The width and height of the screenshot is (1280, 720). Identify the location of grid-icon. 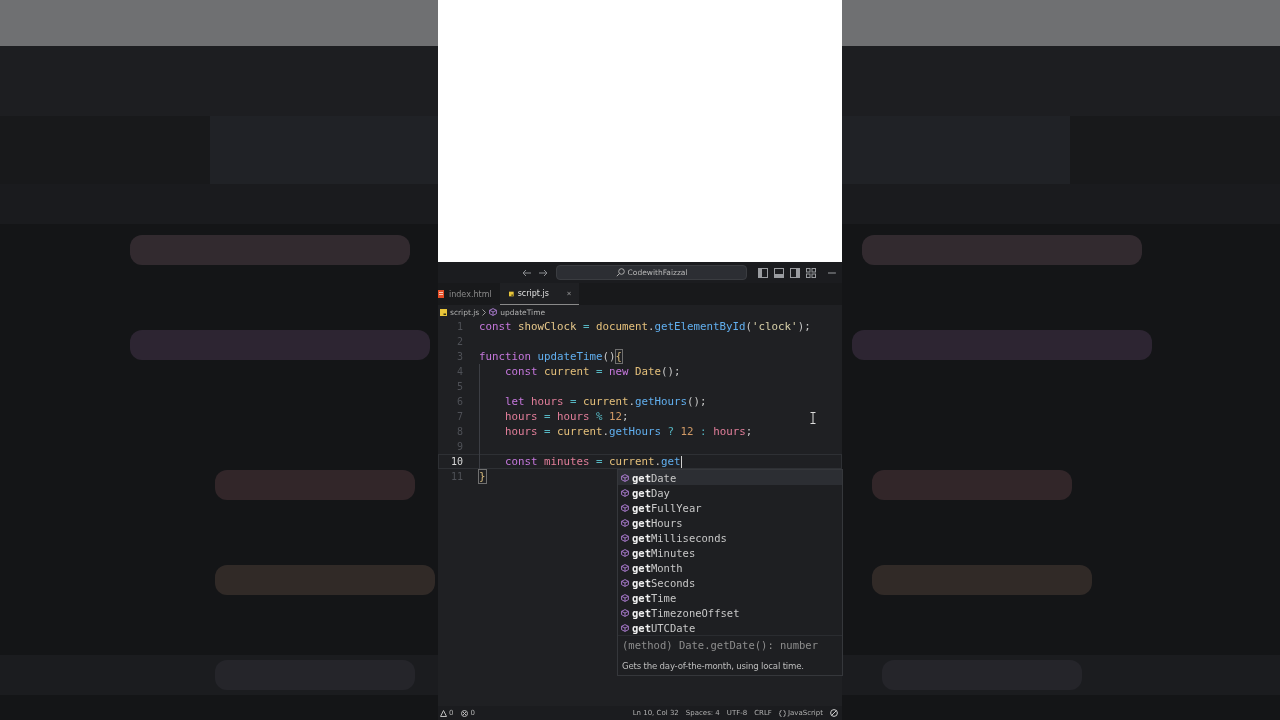
(811, 272).